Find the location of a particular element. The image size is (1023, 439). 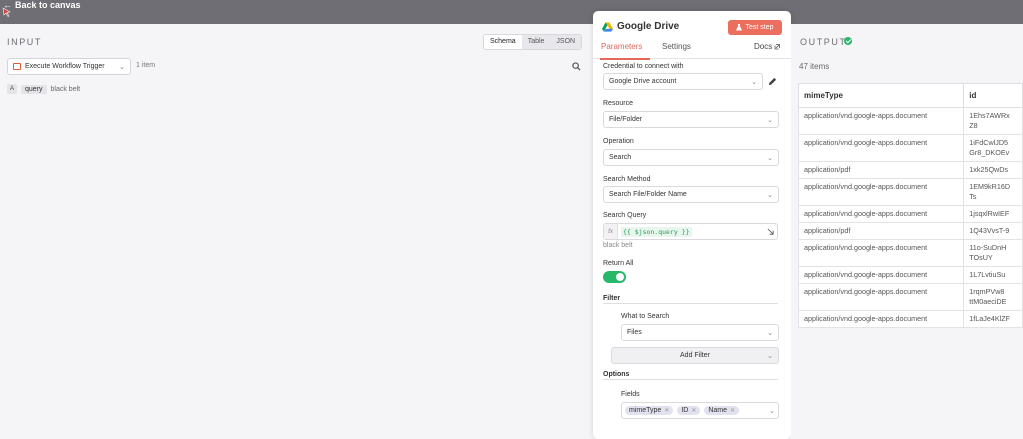

toggle-knob is located at coordinates (620, 277).